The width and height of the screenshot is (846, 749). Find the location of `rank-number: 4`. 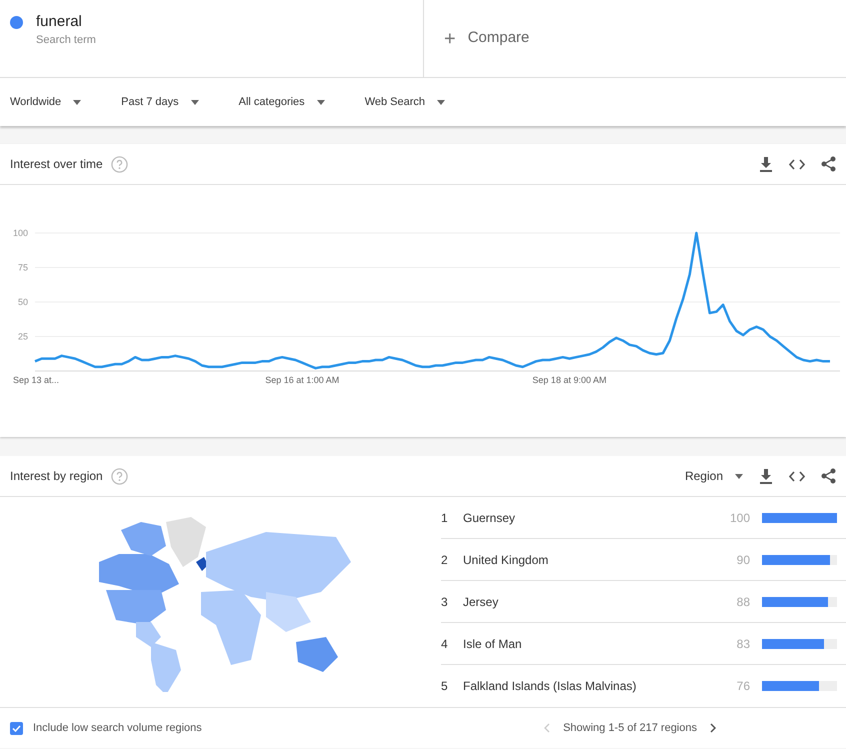

rank-number: 4 is located at coordinates (445, 644).